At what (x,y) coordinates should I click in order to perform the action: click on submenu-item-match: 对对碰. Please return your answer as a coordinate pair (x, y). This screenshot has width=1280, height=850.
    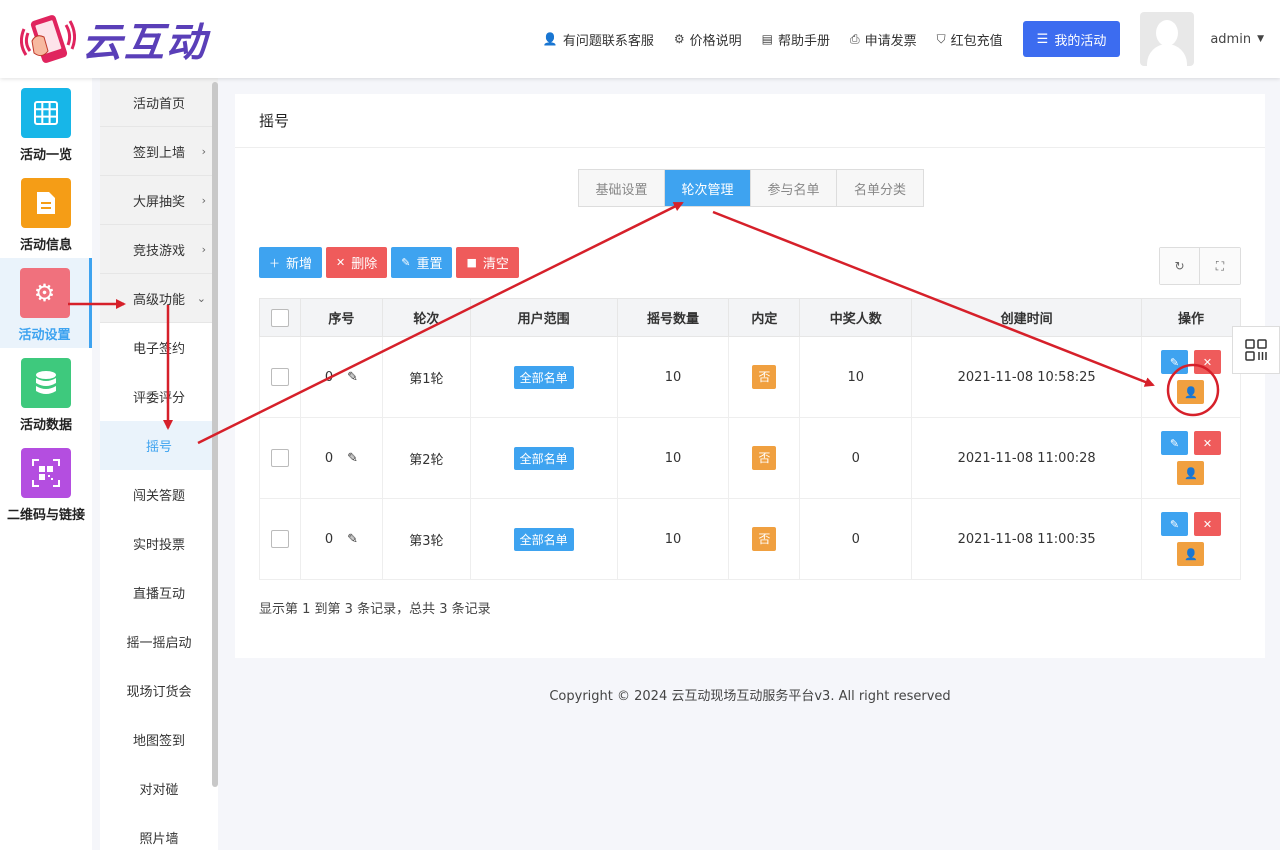
    Looking at the image, I should click on (159, 788).